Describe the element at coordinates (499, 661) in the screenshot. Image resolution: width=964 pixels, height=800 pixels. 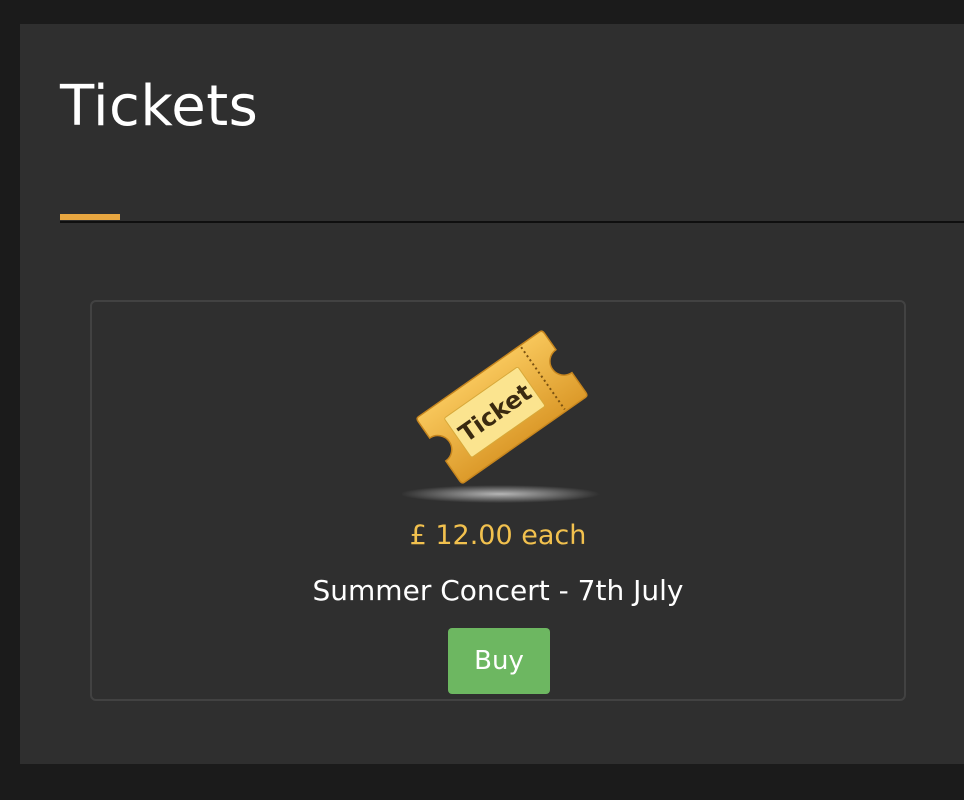
I see `buy-button: Buy` at that location.